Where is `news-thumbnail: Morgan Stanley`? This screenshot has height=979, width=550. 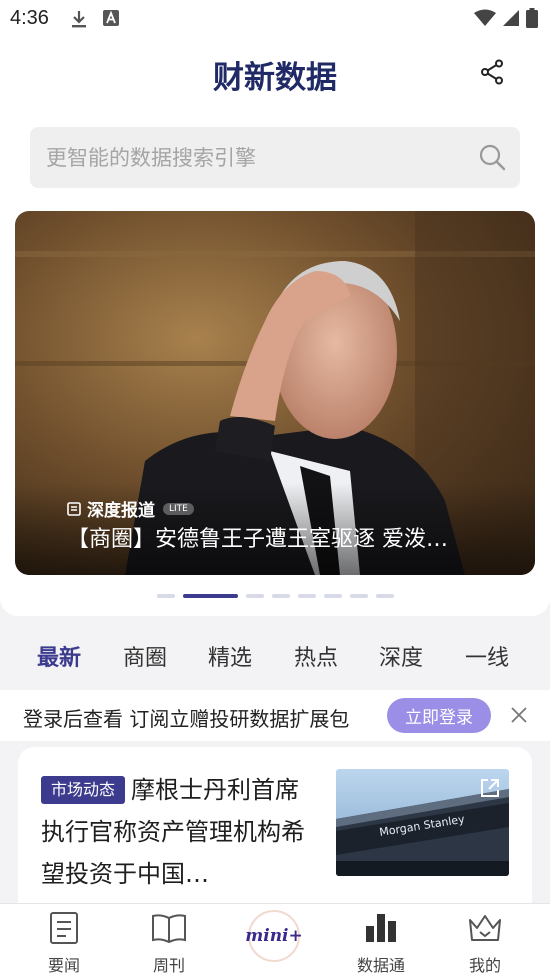 news-thumbnail: Morgan Stanley is located at coordinates (422, 822).